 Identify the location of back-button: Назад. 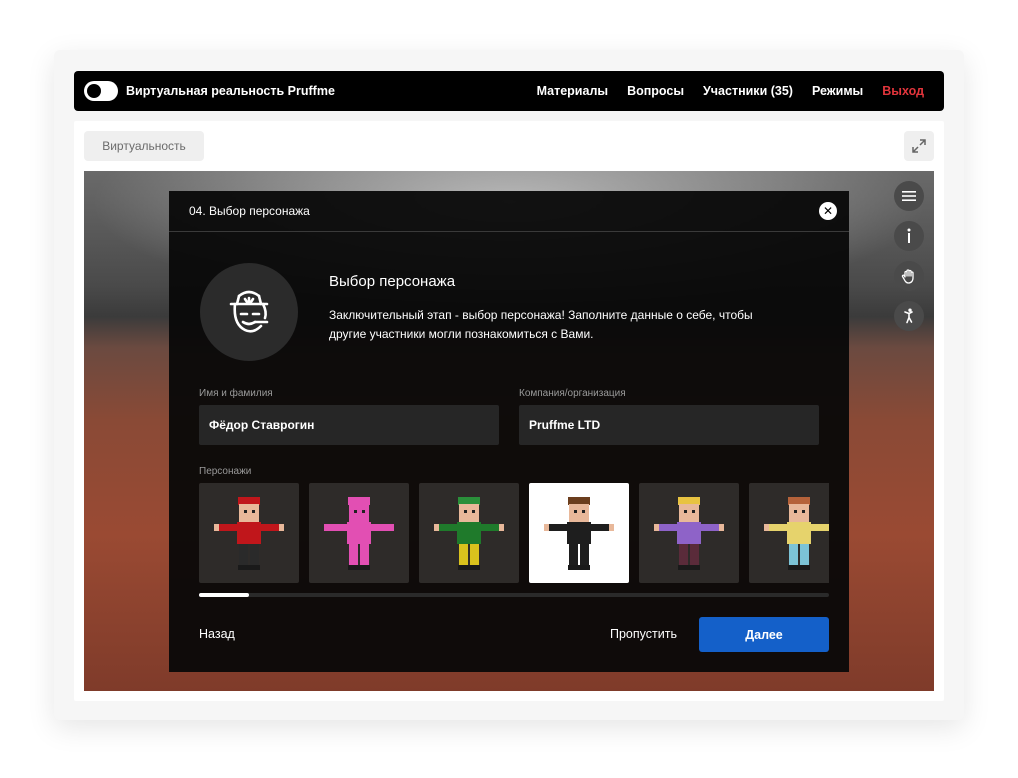
(217, 634).